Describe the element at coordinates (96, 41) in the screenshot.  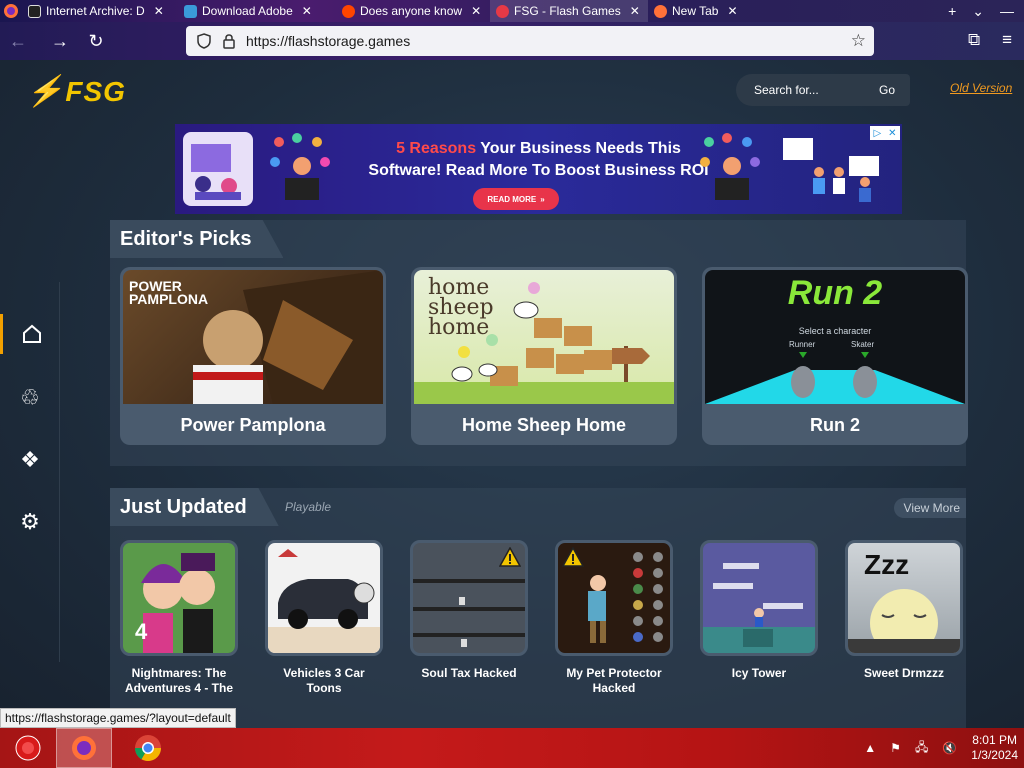
I see `reload-icon: ↻` at that location.